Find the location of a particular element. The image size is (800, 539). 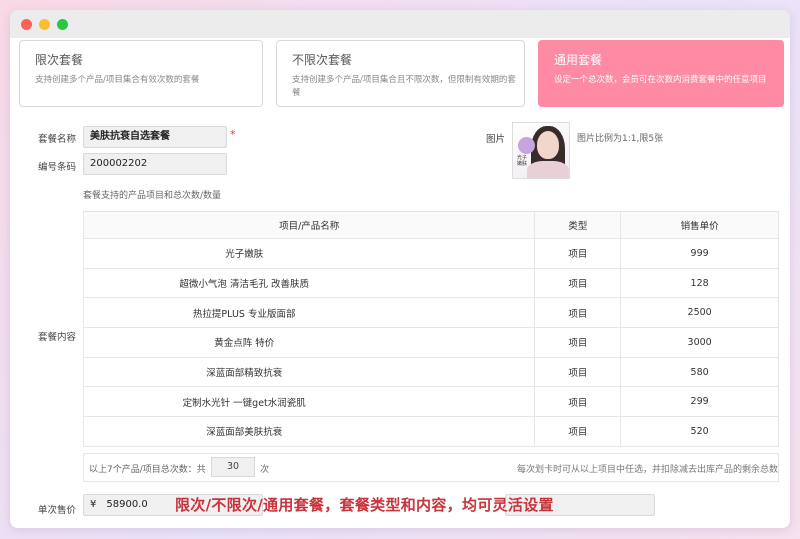

table-row: 深蓝面部美肤抗衰 项目 520 is located at coordinates (430, 431).